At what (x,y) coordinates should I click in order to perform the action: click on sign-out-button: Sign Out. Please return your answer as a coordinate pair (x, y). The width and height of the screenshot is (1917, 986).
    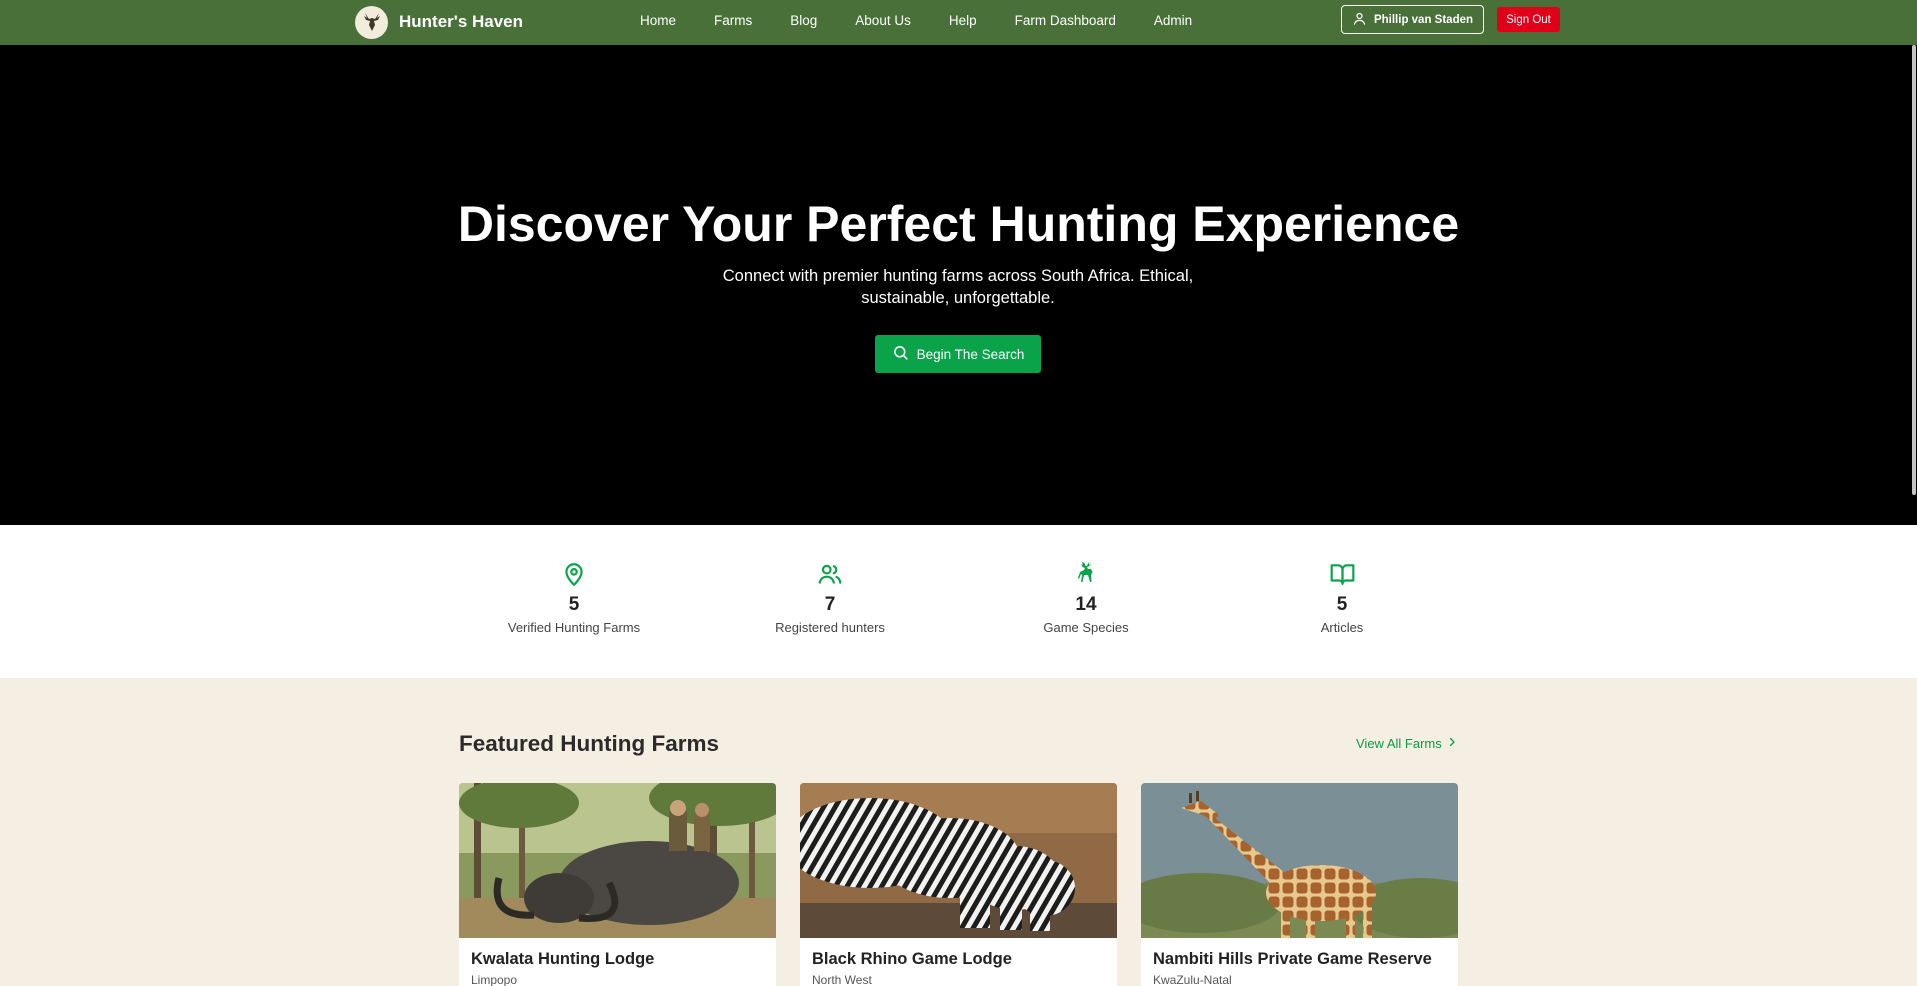
    Looking at the image, I should click on (1528, 19).